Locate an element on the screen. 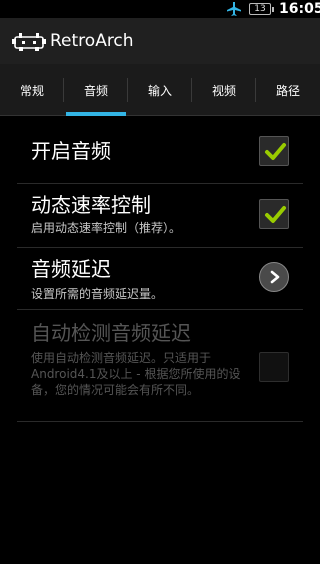 This screenshot has height=564, width=320. tab-audio: 音频 is located at coordinates (96, 90).